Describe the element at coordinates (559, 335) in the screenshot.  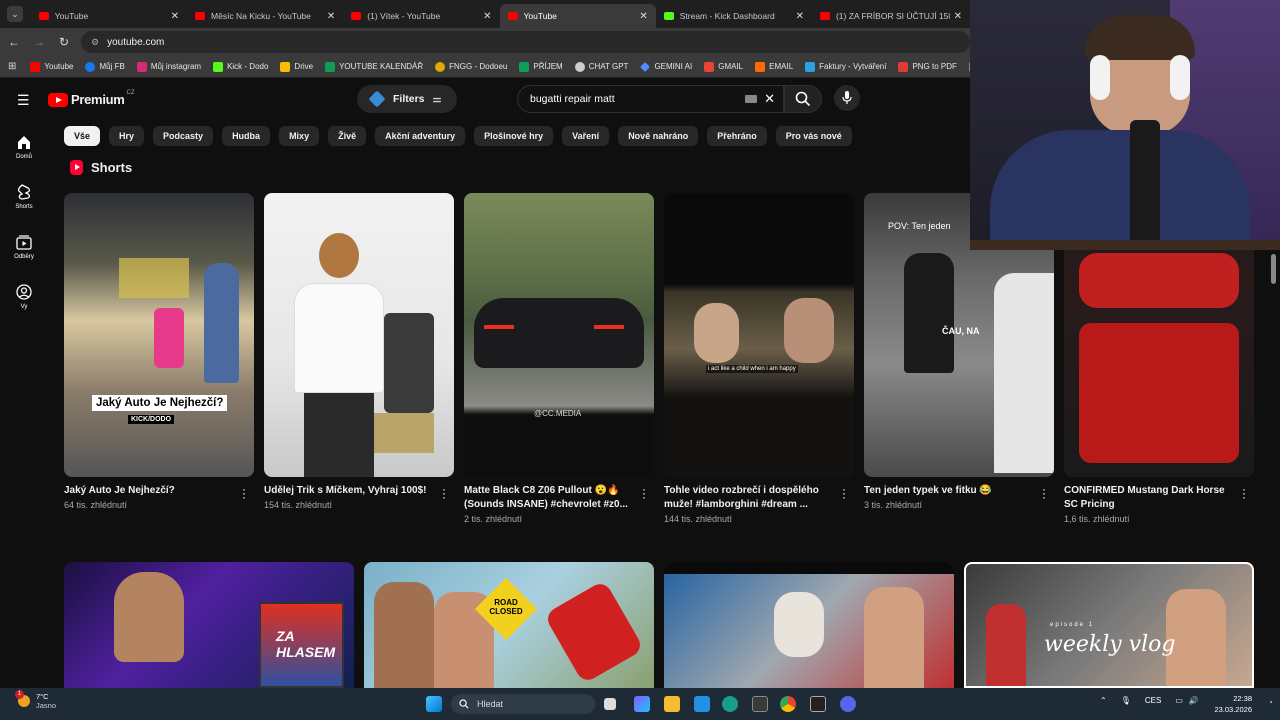
I see `short-thumbnail: @CC.MEDIA` at that location.